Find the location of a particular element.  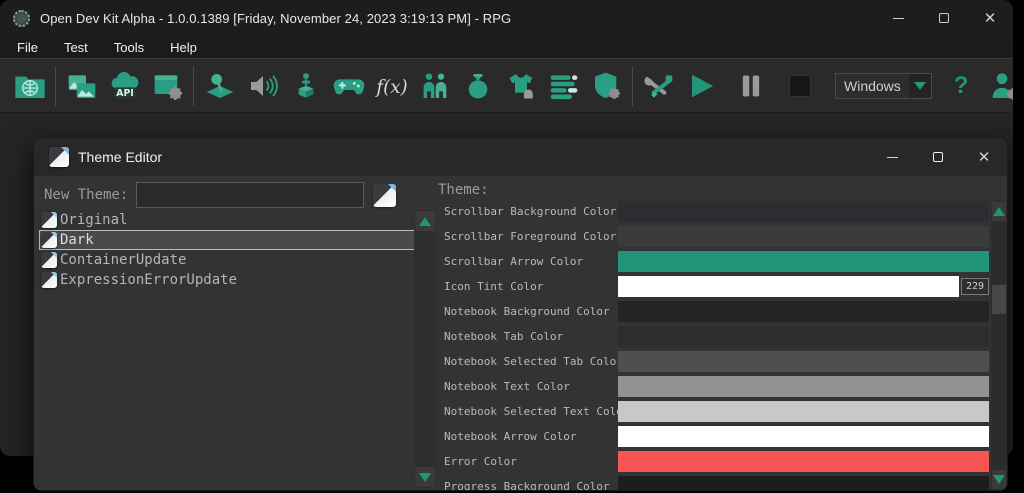

property-label: Scrollbar Background Color is located at coordinates (530, 211).